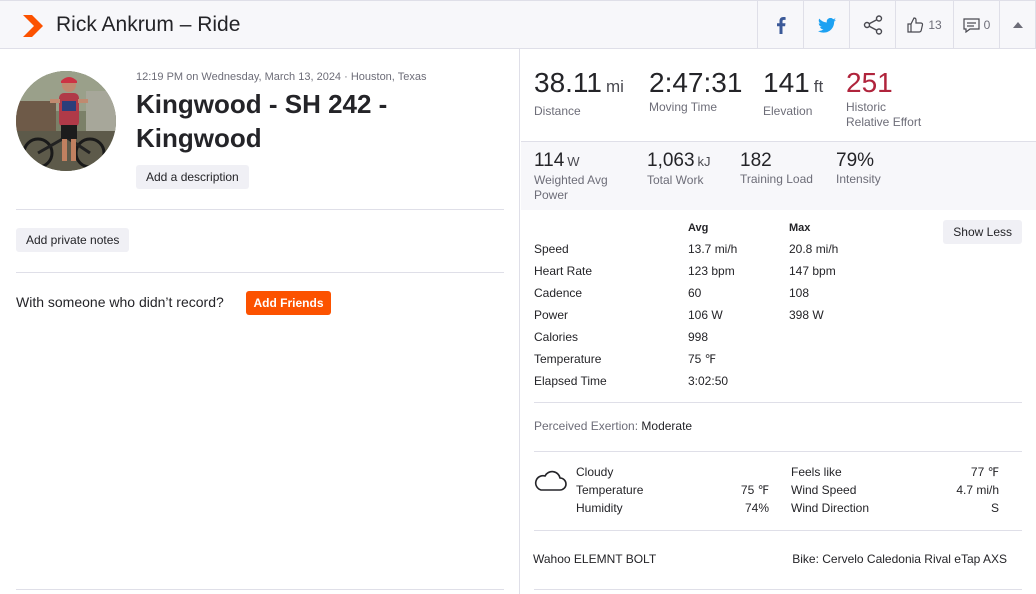  What do you see at coordinates (776, 179) in the screenshot?
I see `stat-label: Training Load` at bounding box center [776, 179].